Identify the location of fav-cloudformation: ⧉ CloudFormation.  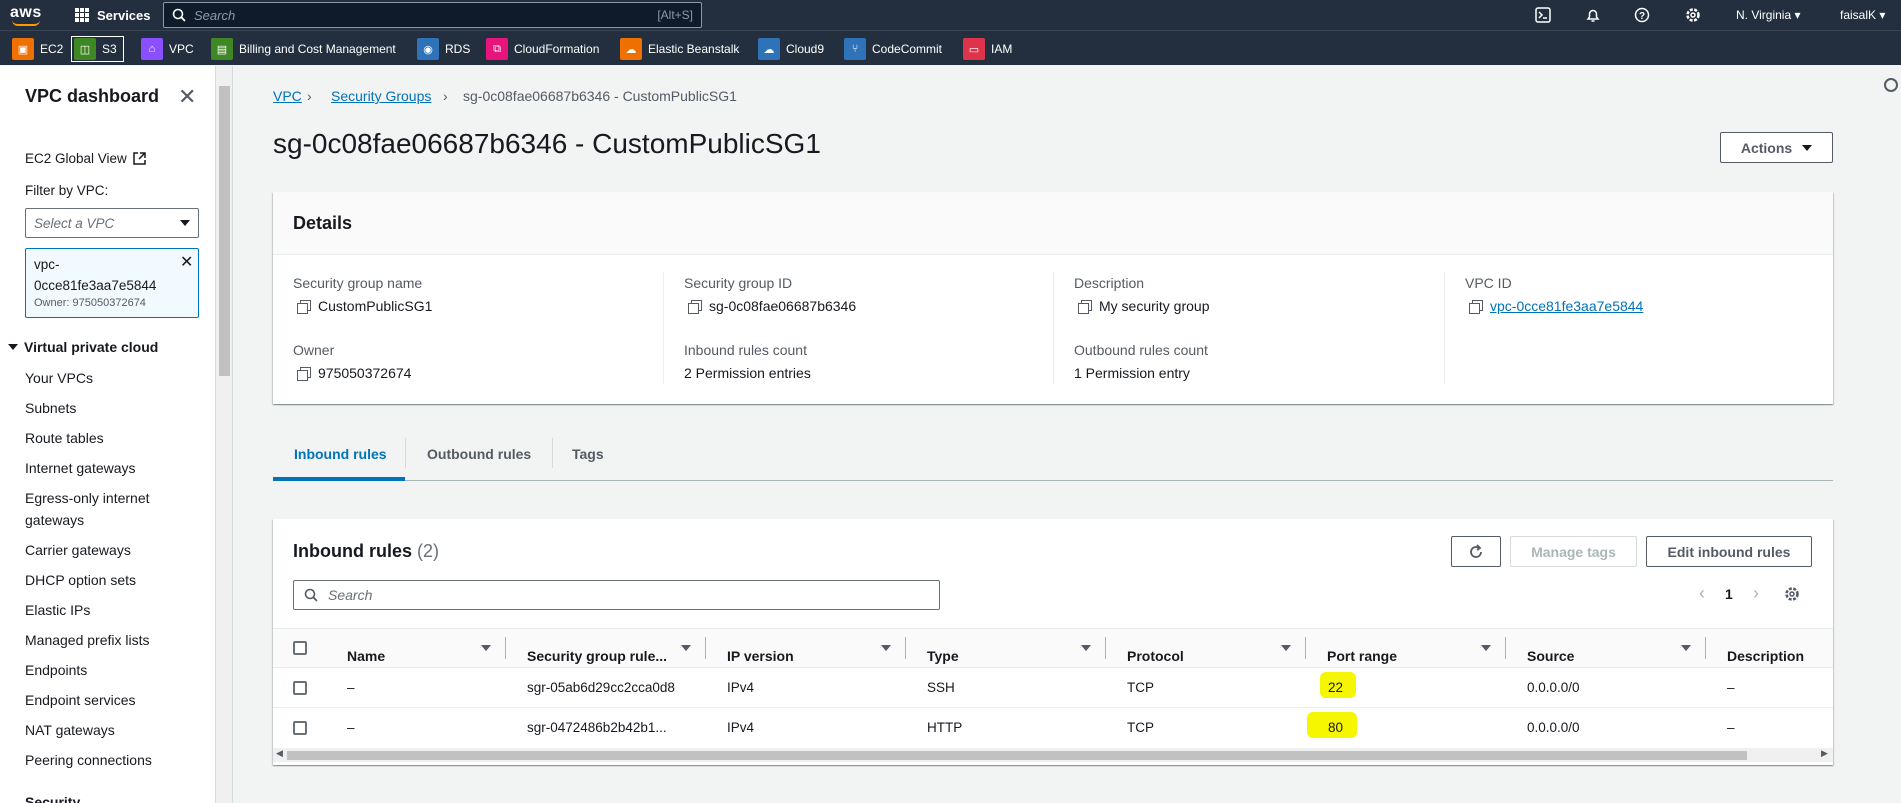
(542, 49).